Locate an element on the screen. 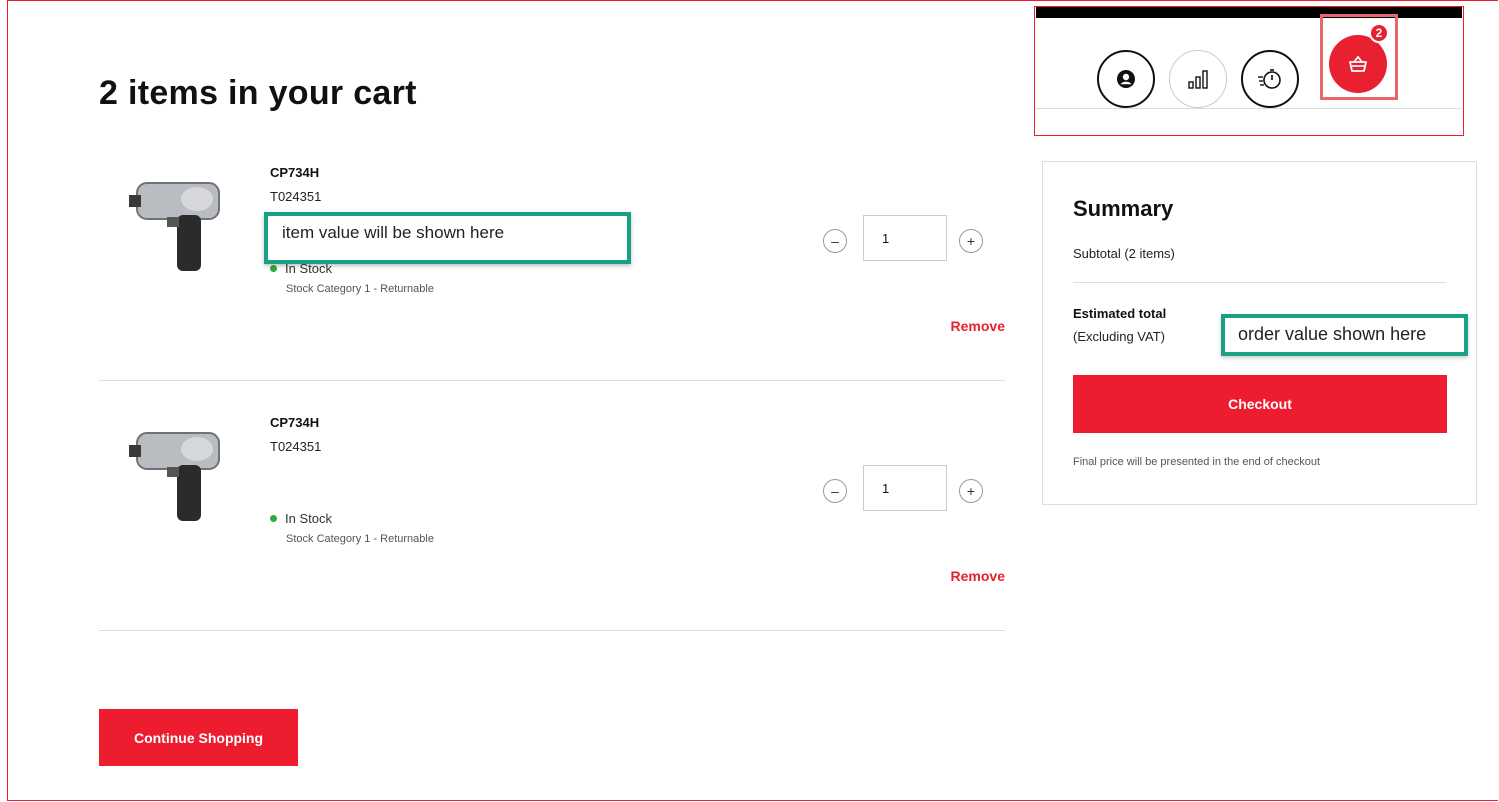 The height and width of the screenshot is (802, 1499). compare-button is located at coordinates (1198, 79).